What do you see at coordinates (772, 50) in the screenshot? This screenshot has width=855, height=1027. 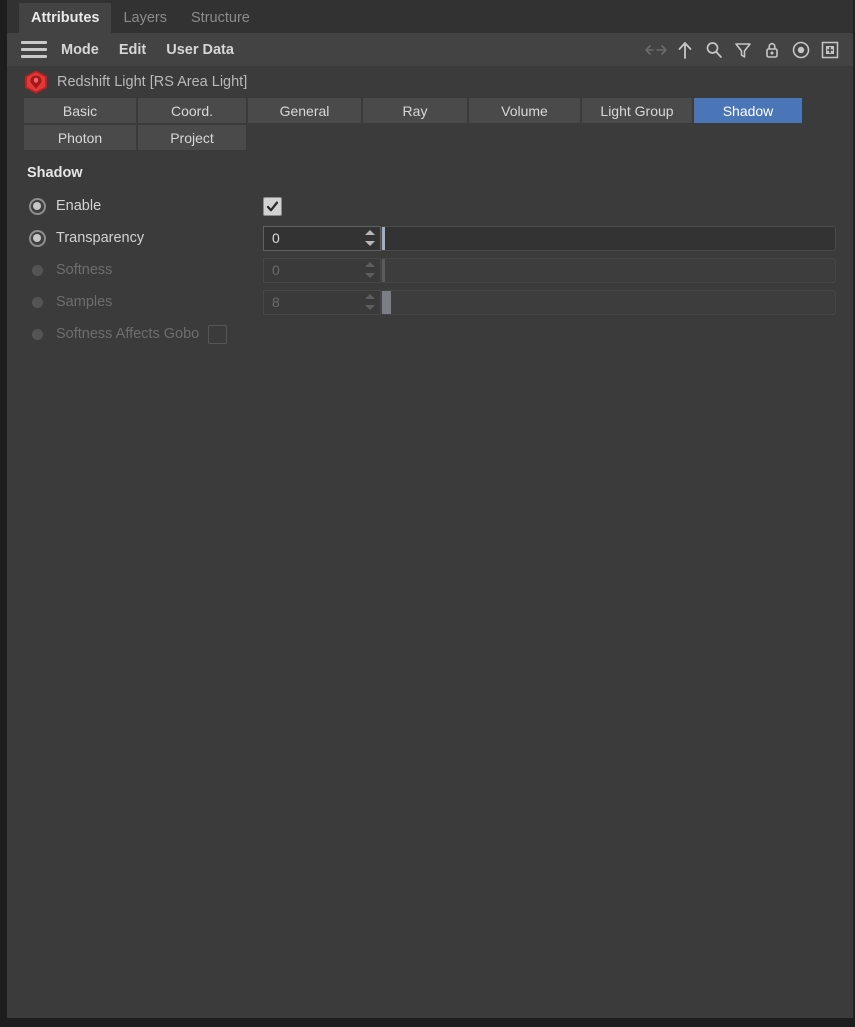 I see `lock-icon` at bounding box center [772, 50].